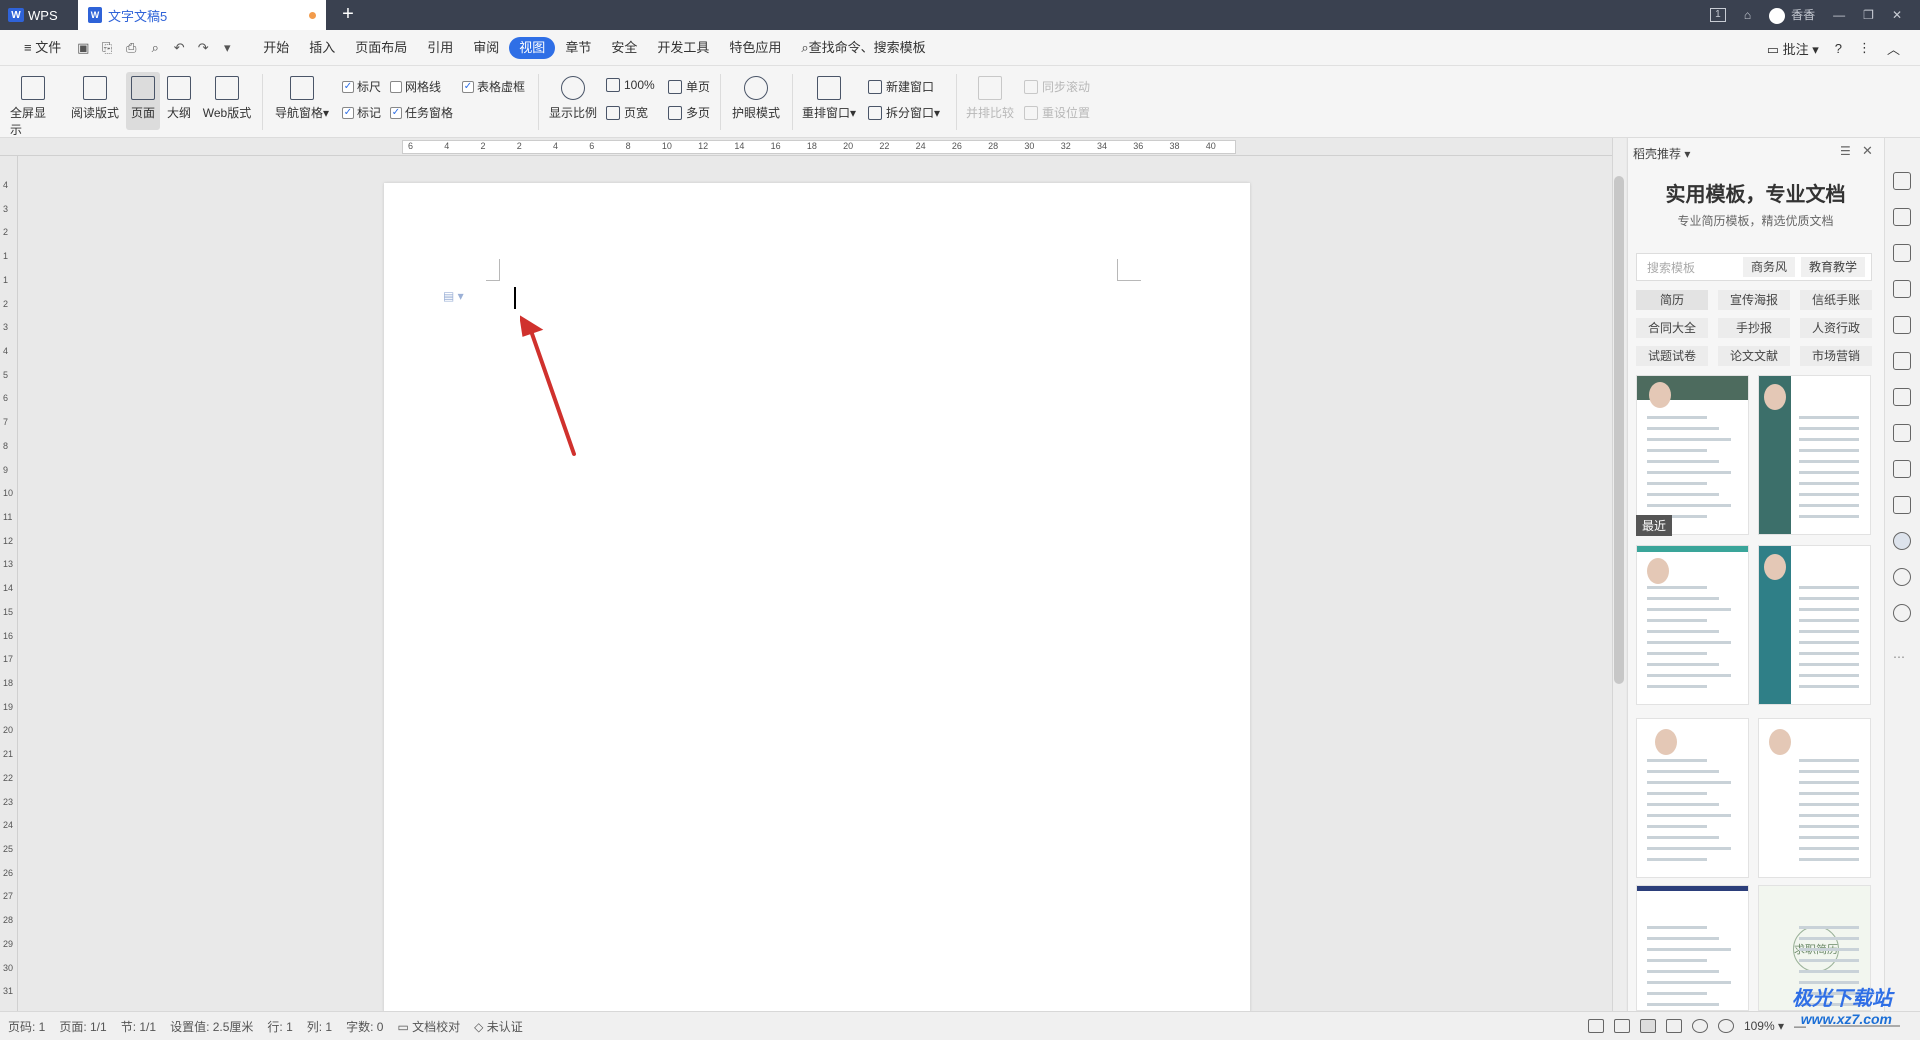  Describe the element at coordinates (1838, 48) in the screenshot. I see `help-button: ?` at that location.